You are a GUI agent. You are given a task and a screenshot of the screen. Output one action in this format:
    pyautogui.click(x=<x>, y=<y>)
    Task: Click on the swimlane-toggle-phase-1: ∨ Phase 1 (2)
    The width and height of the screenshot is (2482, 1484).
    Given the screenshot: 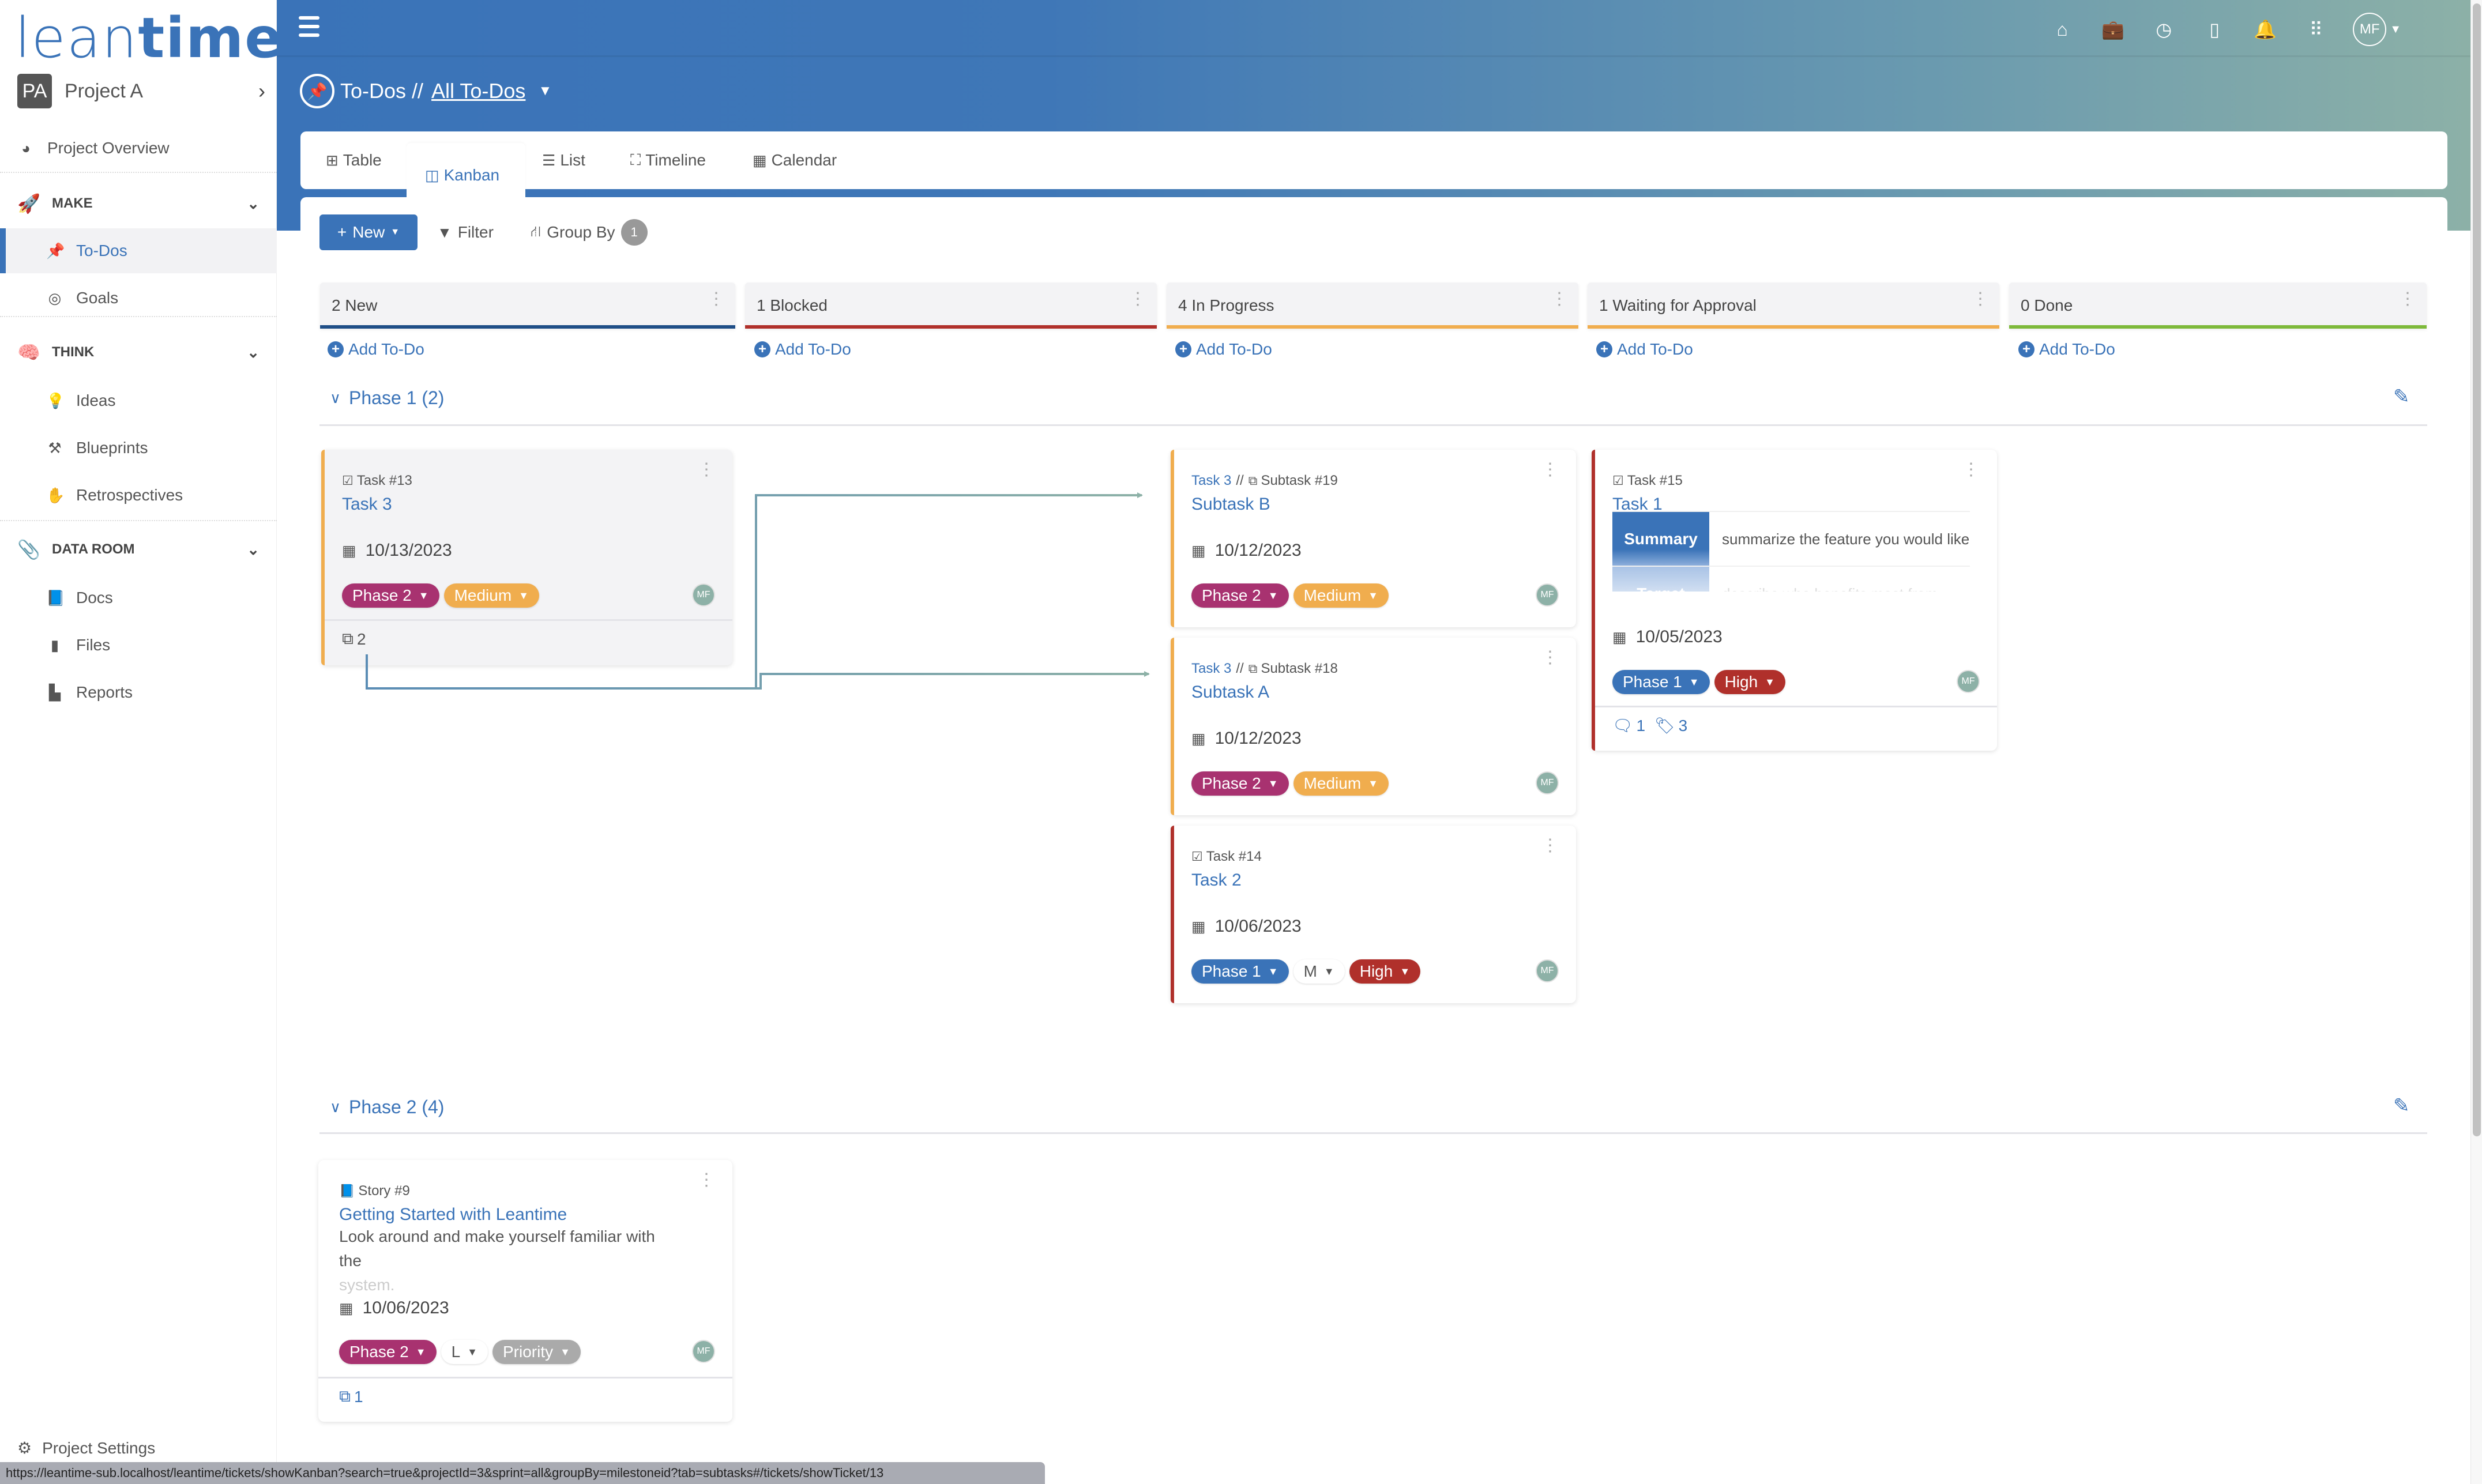 What is the action you would take?
    pyautogui.click(x=387, y=398)
    